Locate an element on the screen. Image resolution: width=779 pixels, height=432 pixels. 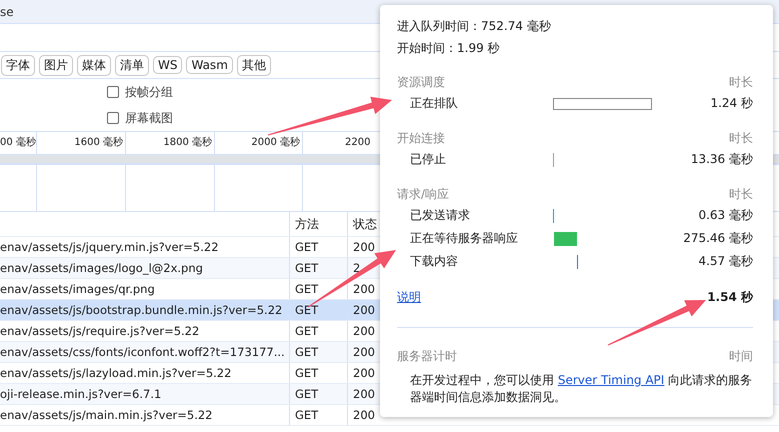
panel-title: se is located at coordinates (7, 11).